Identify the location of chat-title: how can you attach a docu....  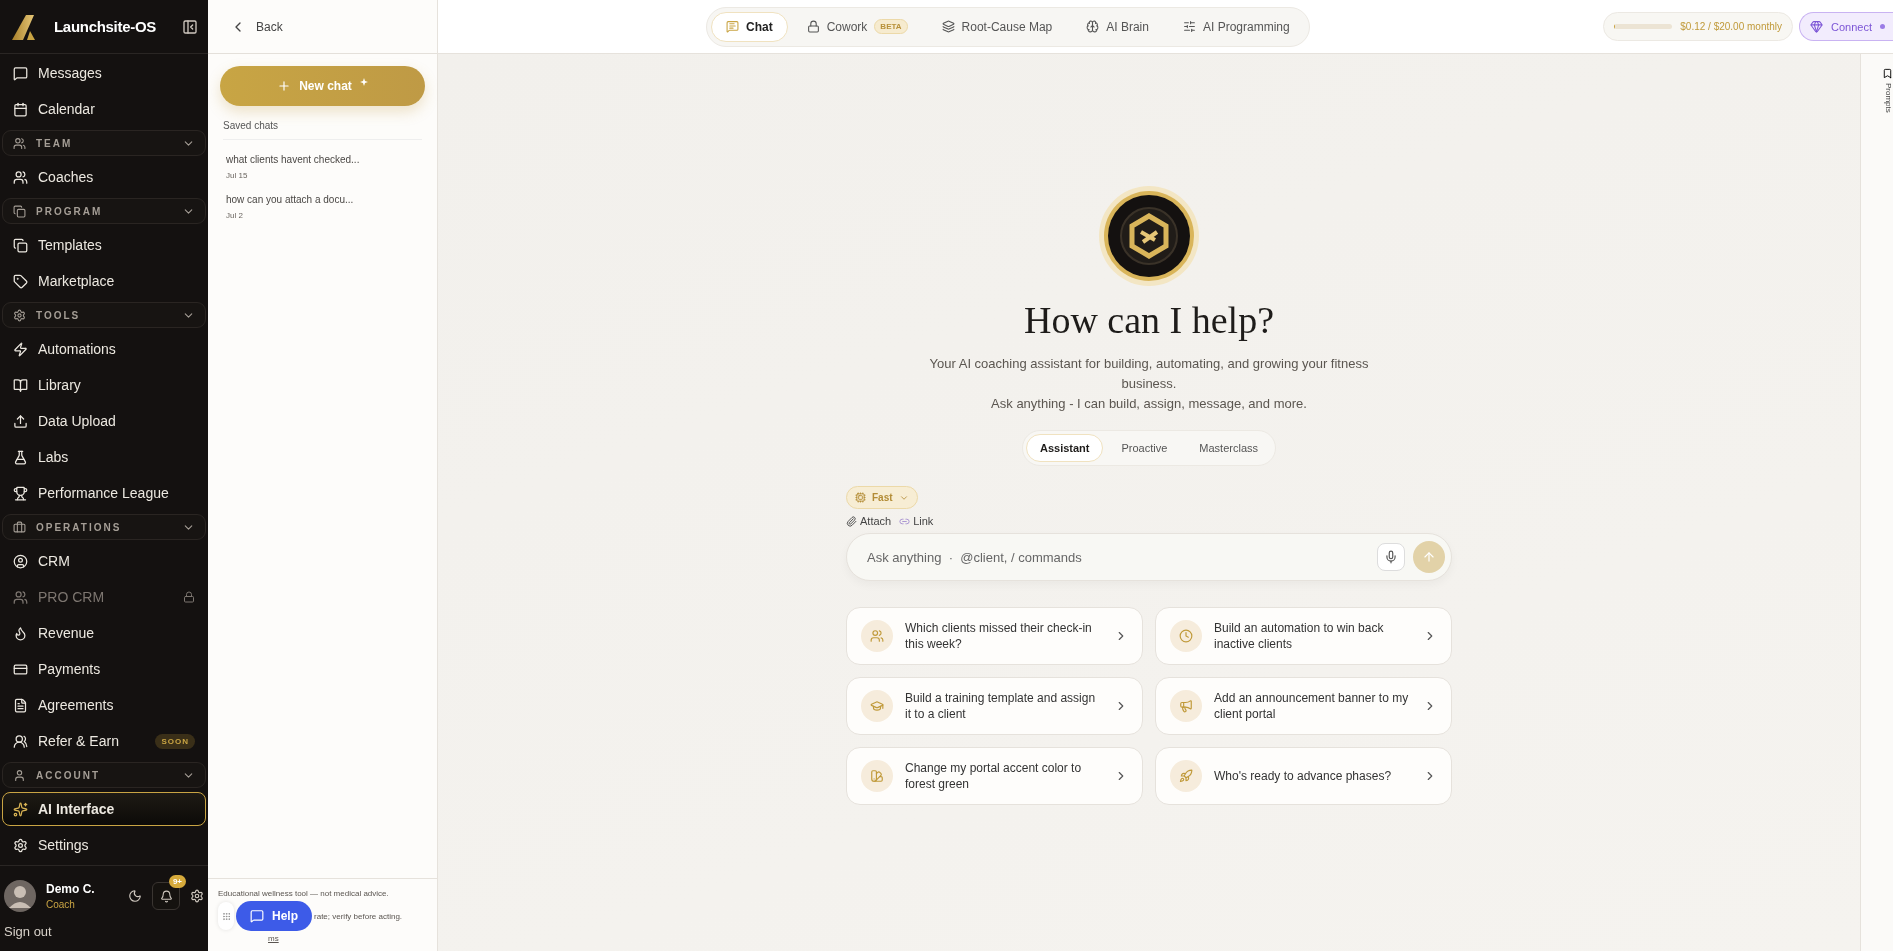
(322, 199).